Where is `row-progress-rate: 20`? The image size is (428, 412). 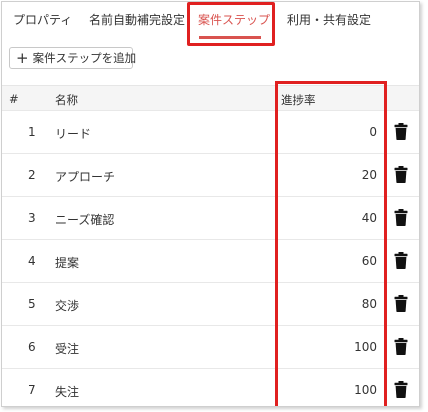
row-progress-rate: 20 is located at coordinates (369, 175).